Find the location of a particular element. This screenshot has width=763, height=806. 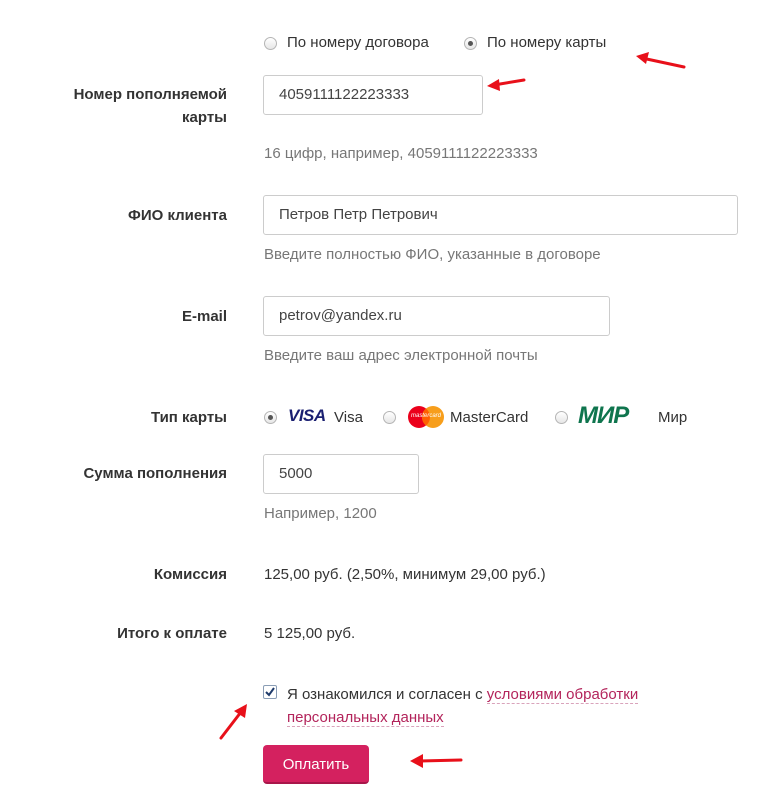

email-input: petrov@yandex.ru is located at coordinates (436, 316).